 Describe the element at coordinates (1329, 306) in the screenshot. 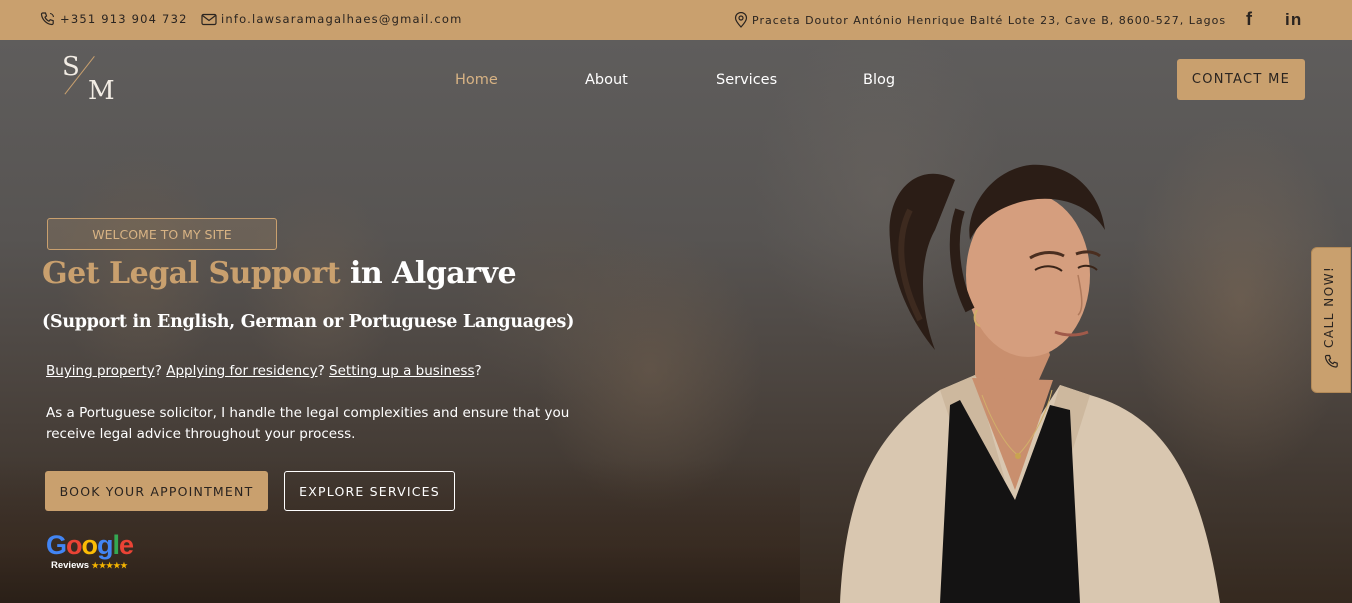

I see `call-now-label: CALL NOW!` at that location.